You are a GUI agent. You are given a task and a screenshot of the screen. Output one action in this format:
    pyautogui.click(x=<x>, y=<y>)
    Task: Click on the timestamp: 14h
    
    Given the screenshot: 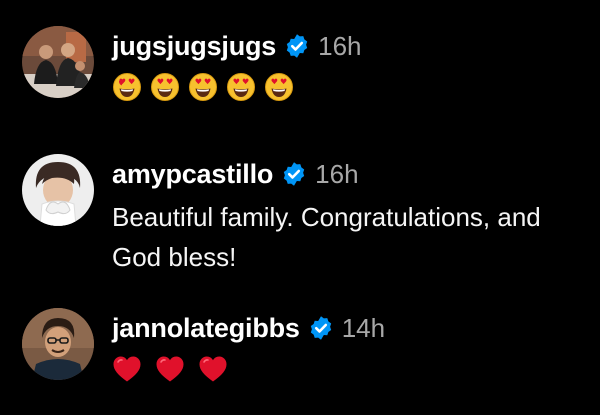 What is the action you would take?
    pyautogui.click(x=363, y=327)
    